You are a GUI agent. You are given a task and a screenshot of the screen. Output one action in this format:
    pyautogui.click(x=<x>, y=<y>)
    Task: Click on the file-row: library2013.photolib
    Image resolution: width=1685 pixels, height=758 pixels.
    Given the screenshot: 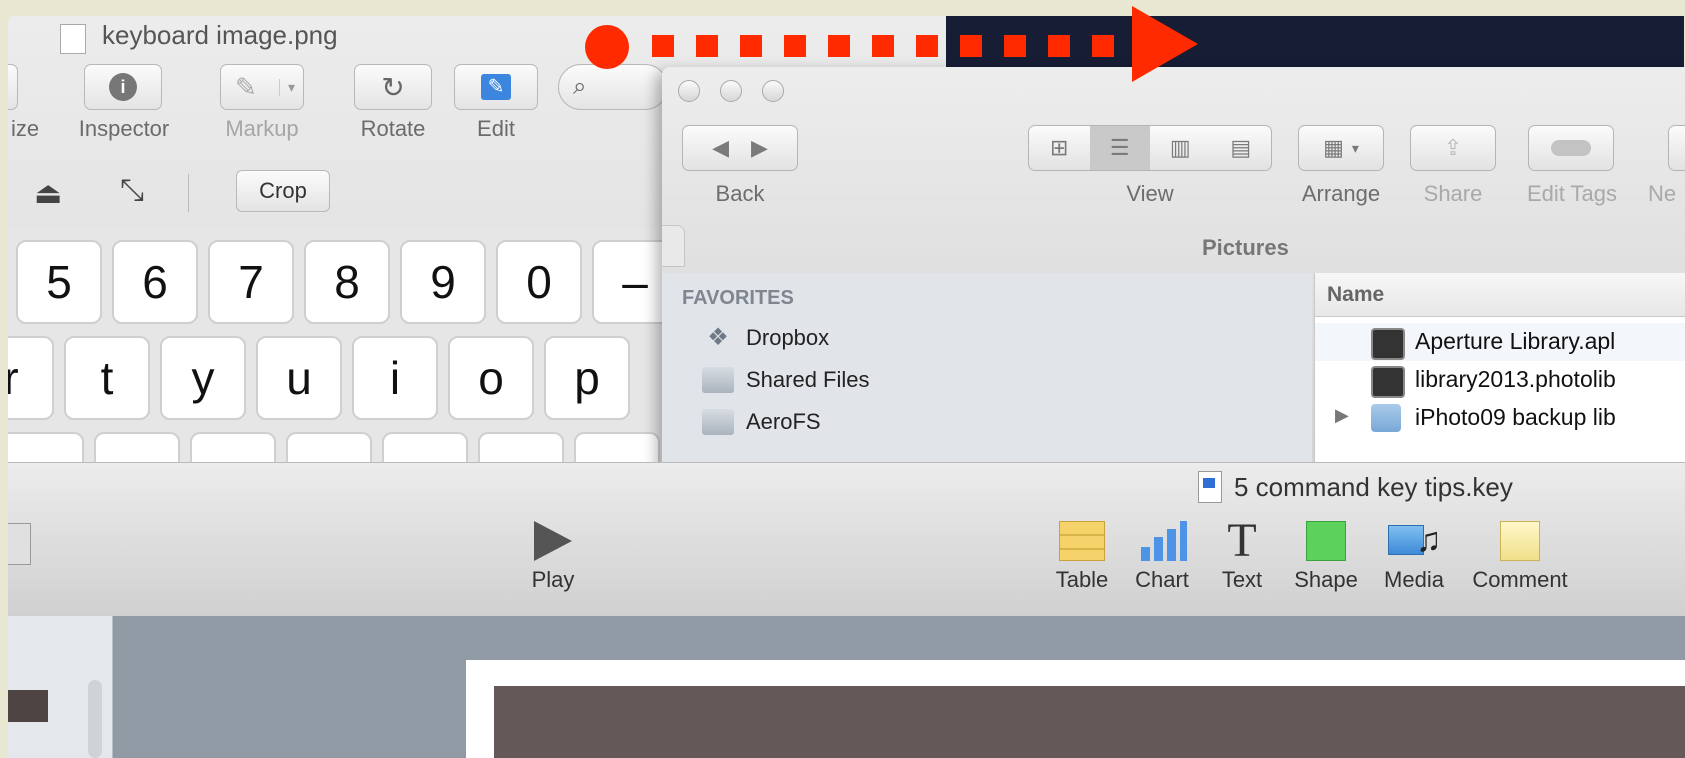 What is the action you would take?
    pyautogui.click(x=1500, y=380)
    